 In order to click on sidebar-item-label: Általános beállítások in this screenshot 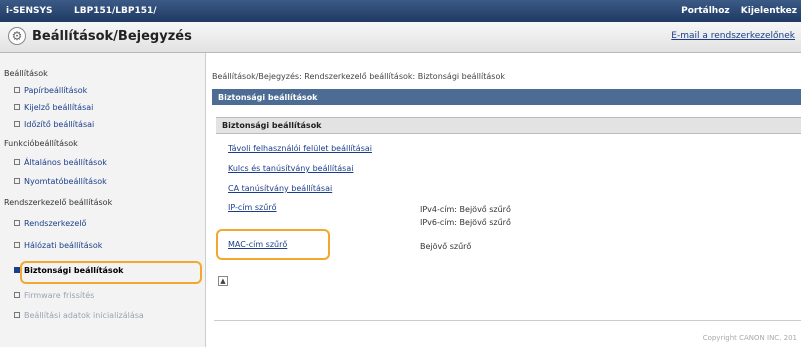, I will do `click(65, 162)`.